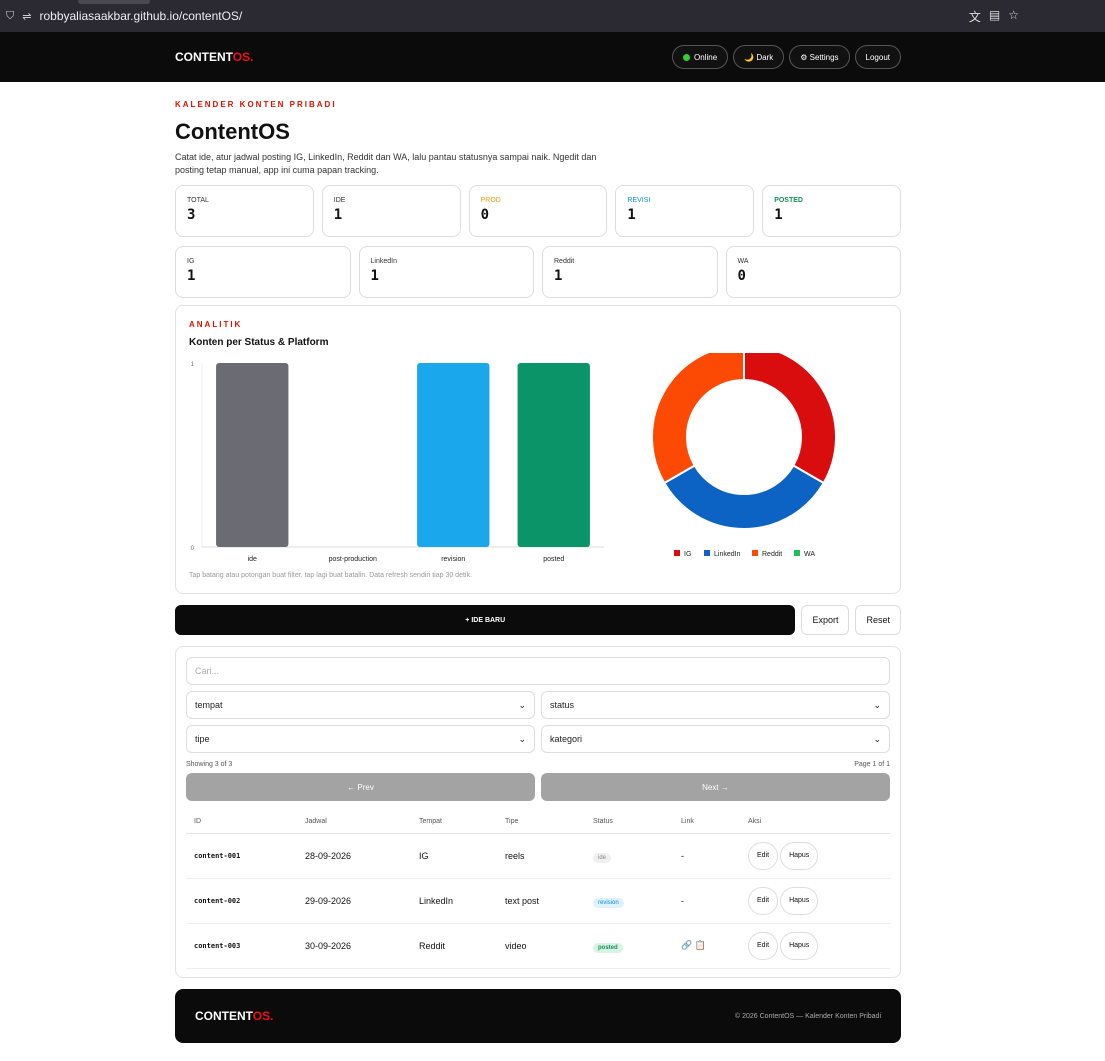 Image resolution: width=1105 pixels, height=1061 pixels. What do you see at coordinates (193, 365) in the screenshot?
I see `y-tick-label: 1` at bounding box center [193, 365].